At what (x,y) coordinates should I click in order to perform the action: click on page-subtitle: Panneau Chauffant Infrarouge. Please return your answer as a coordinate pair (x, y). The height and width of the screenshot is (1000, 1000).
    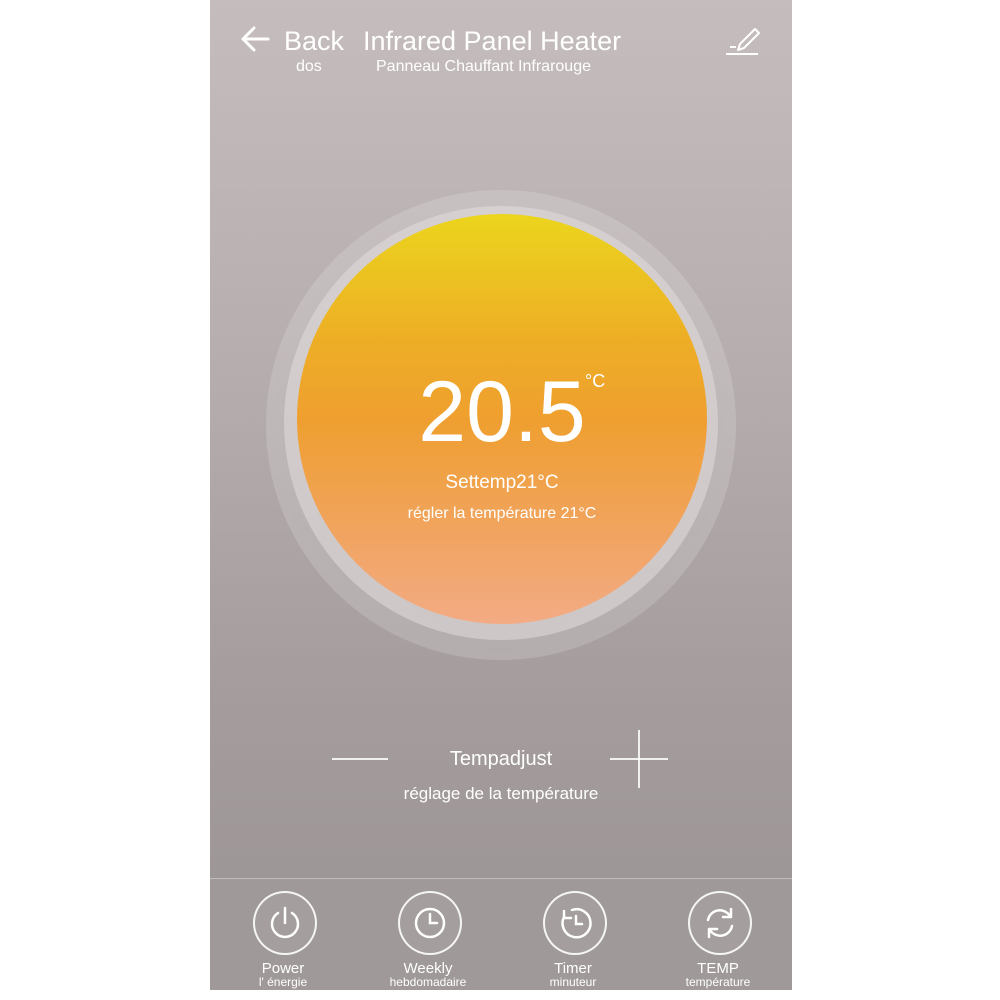
    Looking at the image, I should click on (483, 66).